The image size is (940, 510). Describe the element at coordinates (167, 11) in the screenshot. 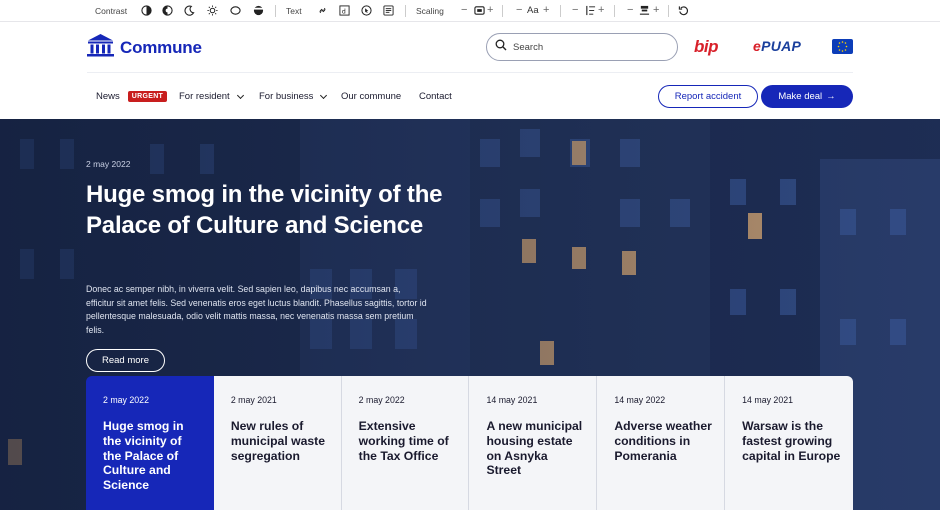

I see `contrast-invert-icon` at that location.